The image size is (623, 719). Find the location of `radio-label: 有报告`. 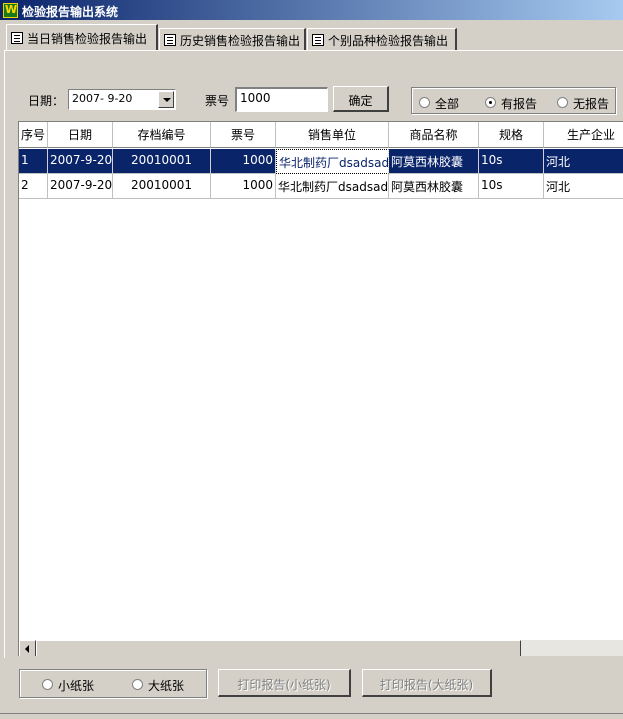

radio-label: 有报告 is located at coordinates (519, 104).